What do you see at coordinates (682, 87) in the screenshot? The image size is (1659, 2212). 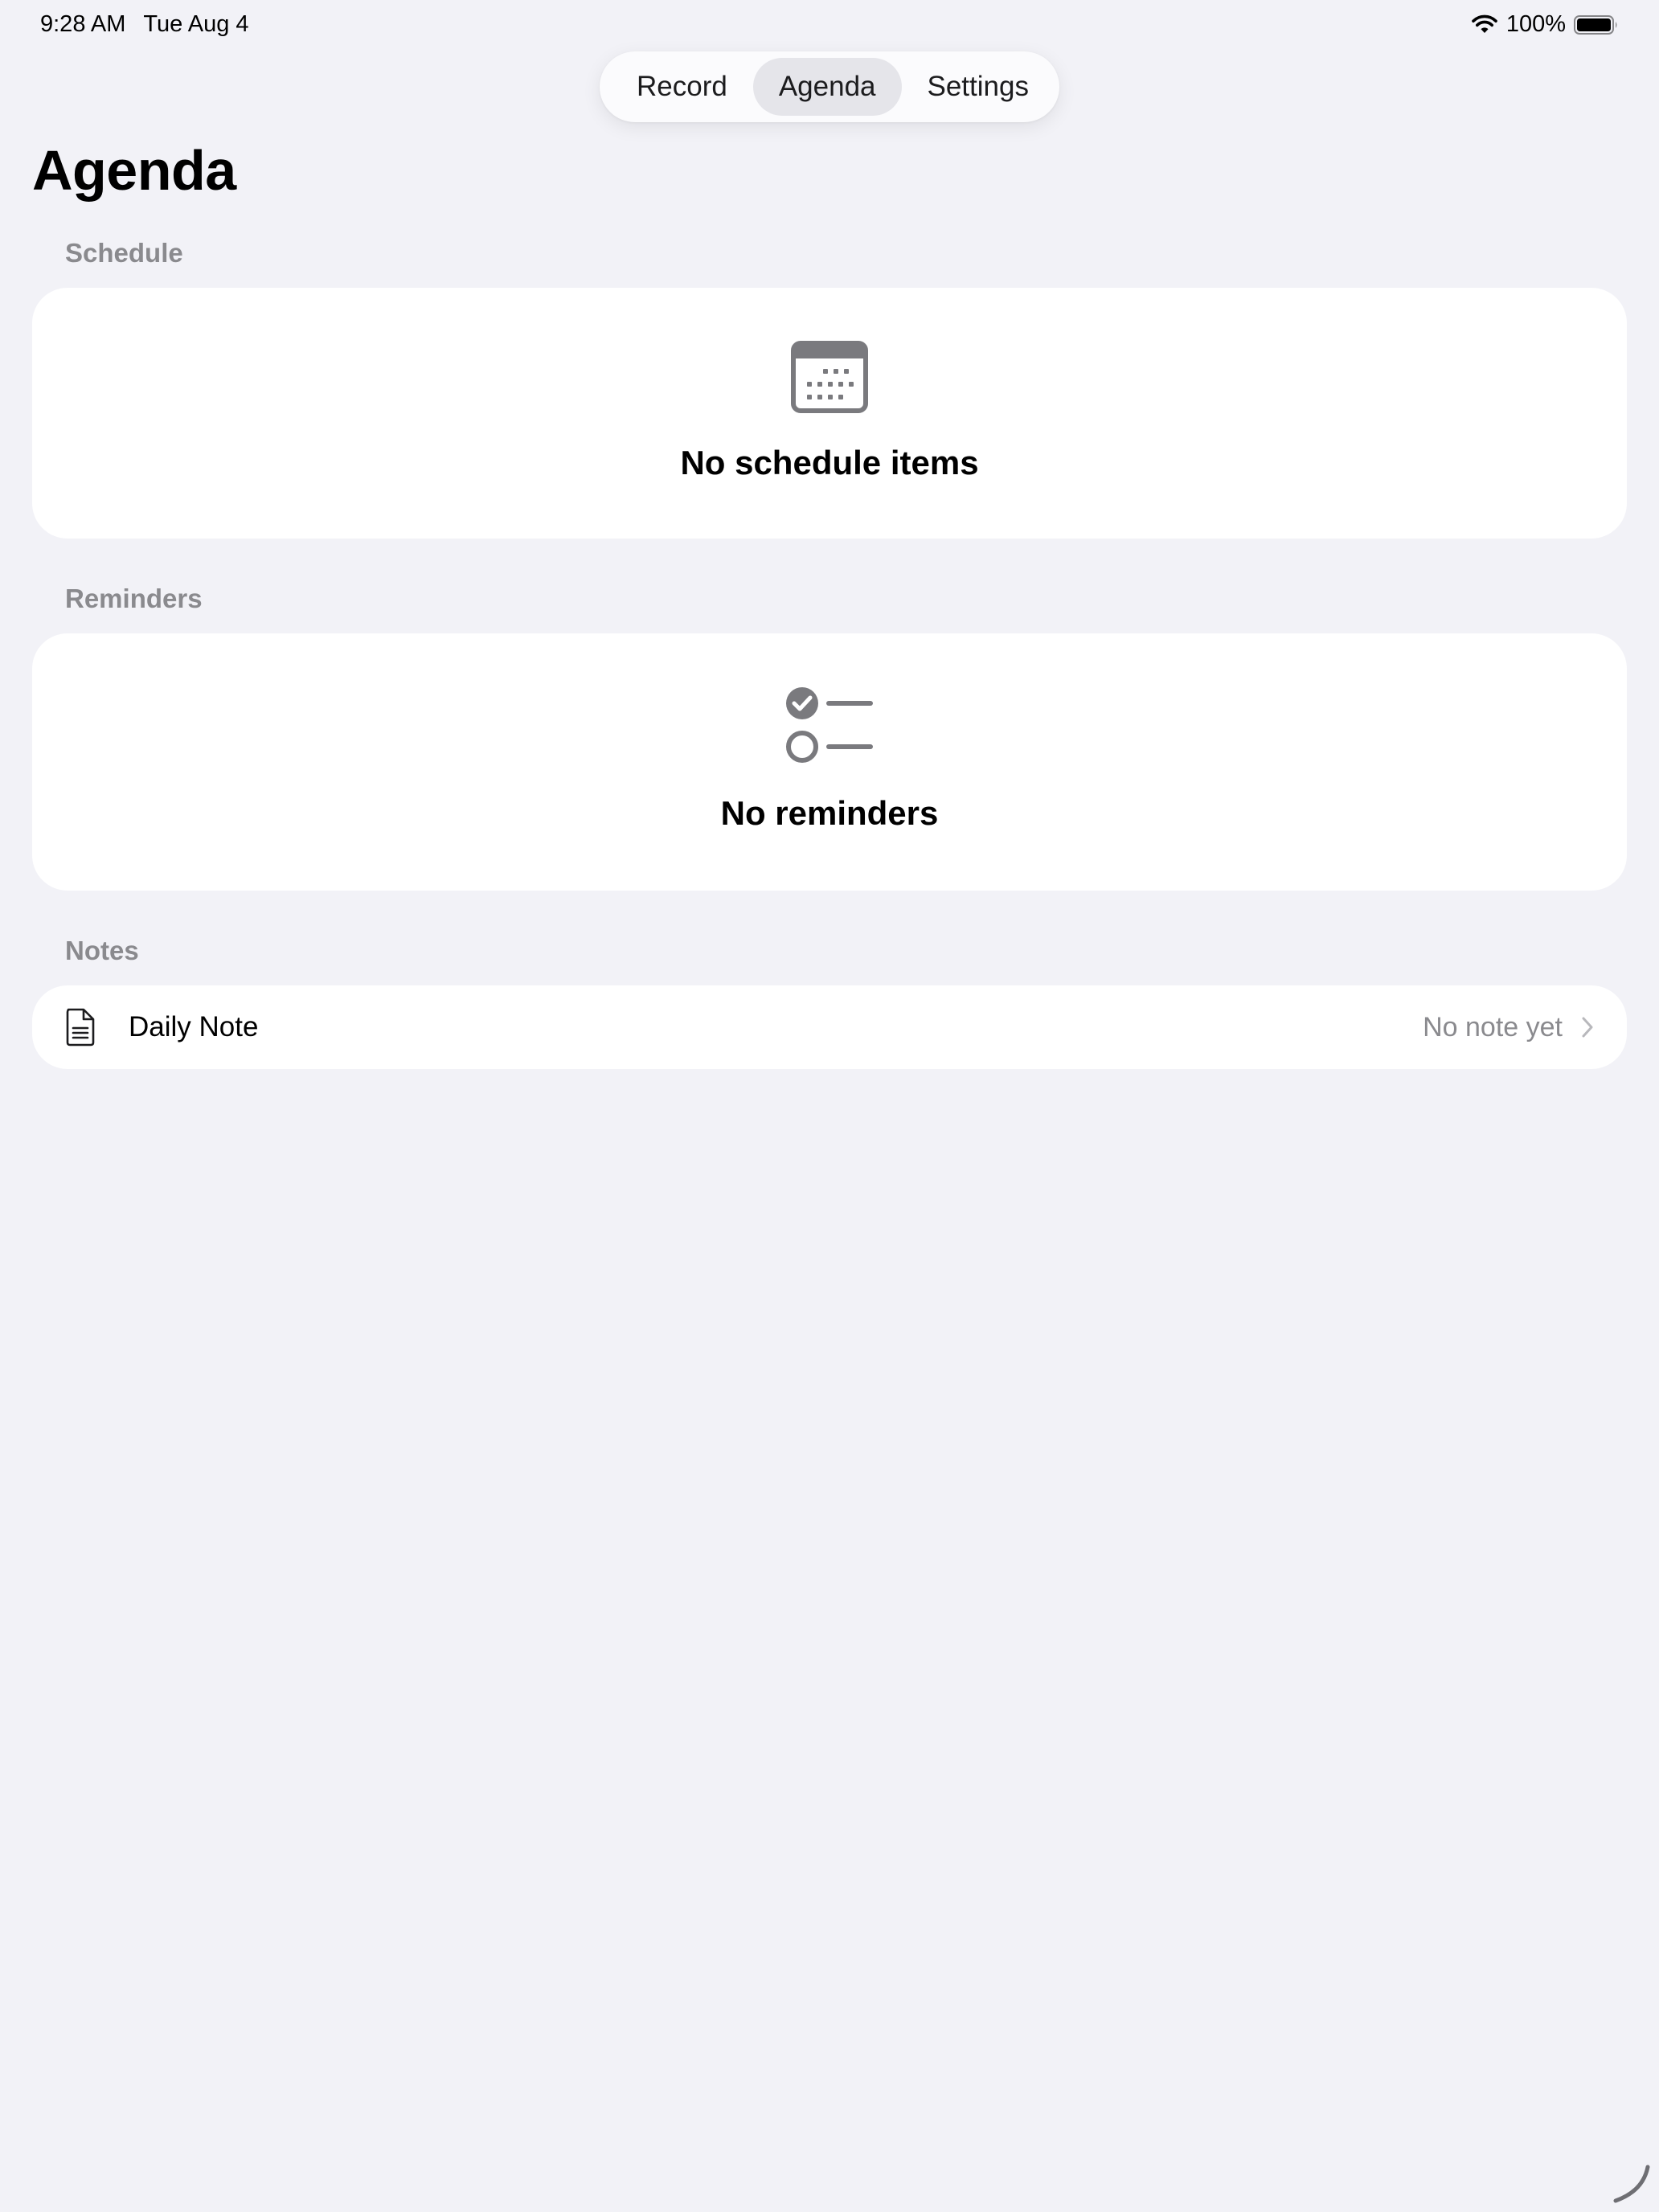 I see `tab-record: Record` at bounding box center [682, 87].